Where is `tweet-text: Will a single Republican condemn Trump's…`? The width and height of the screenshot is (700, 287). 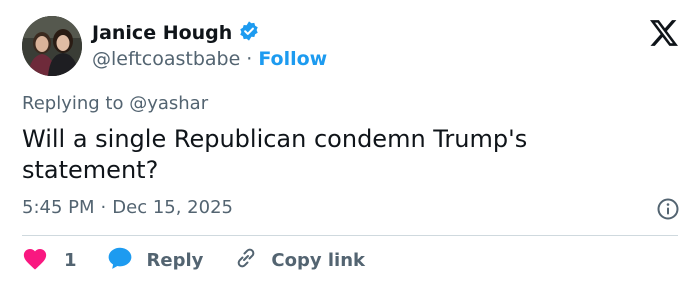
tweet-text: Will a single Republican condemn Trump's… is located at coordinates (275, 154).